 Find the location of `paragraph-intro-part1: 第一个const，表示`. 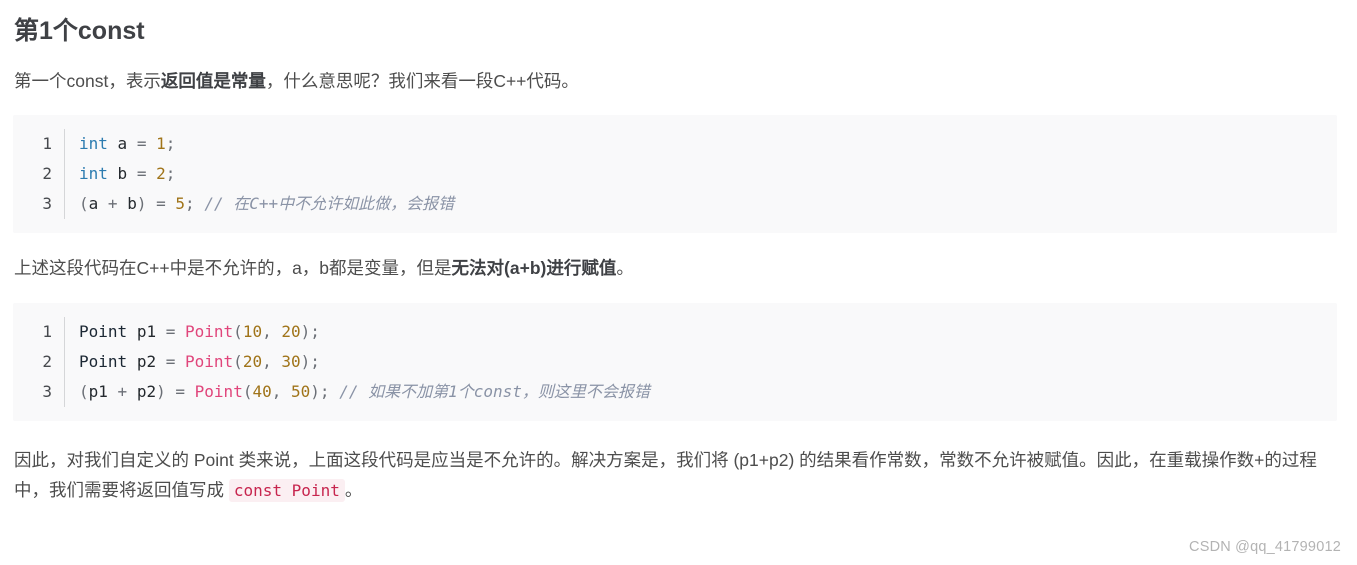

paragraph-intro-part1: 第一个const，表示 is located at coordinates (87, 81).